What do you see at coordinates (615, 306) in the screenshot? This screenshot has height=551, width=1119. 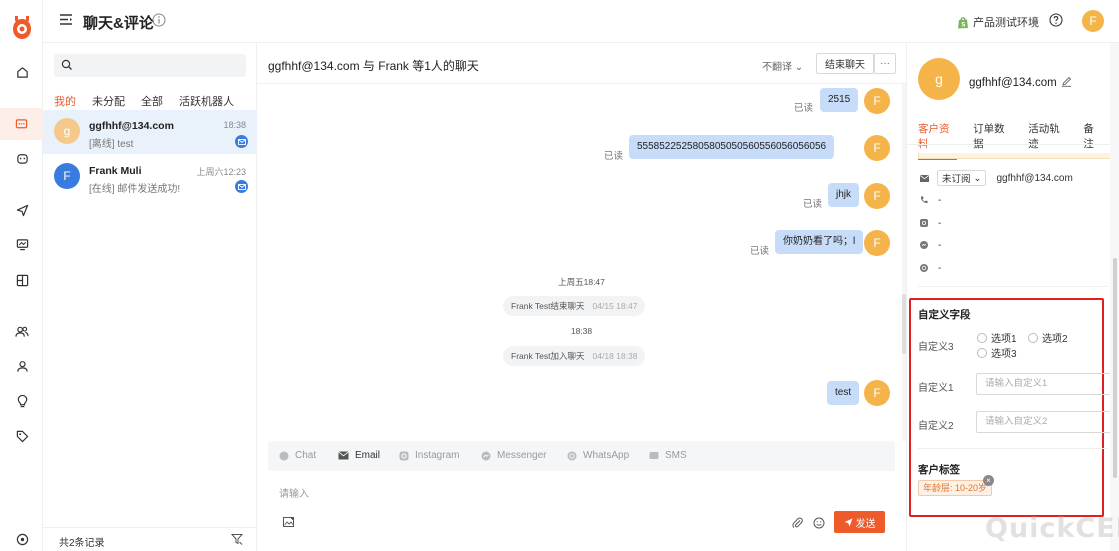 I see `system-message-time: 04/15 18:47` at bounding box center [615, 306].